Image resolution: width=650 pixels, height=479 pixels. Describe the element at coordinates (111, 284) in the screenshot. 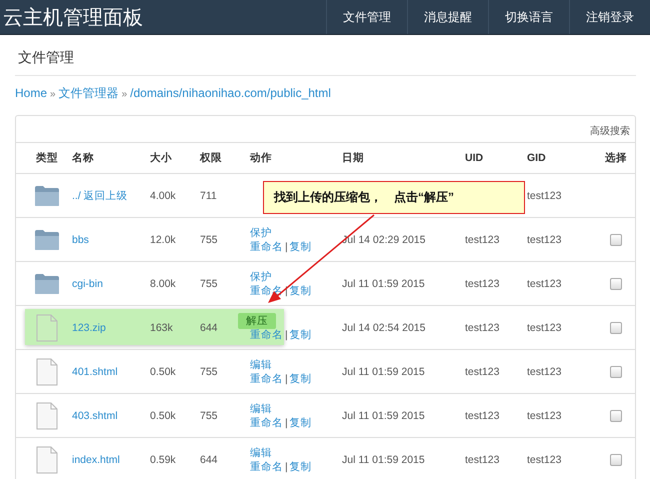

I see `file-name-link: cgi-bin` at that location.